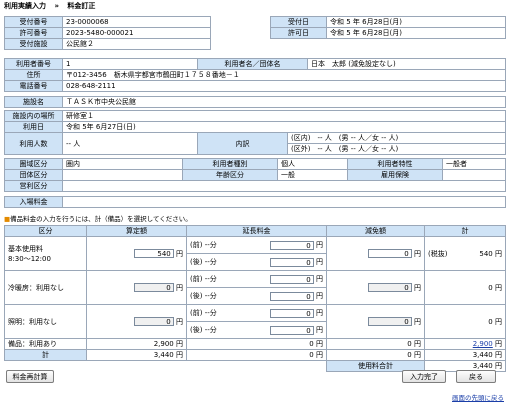 This screenshot has width=512, height=405. I want to click on age: 一般, so click(312, 175).